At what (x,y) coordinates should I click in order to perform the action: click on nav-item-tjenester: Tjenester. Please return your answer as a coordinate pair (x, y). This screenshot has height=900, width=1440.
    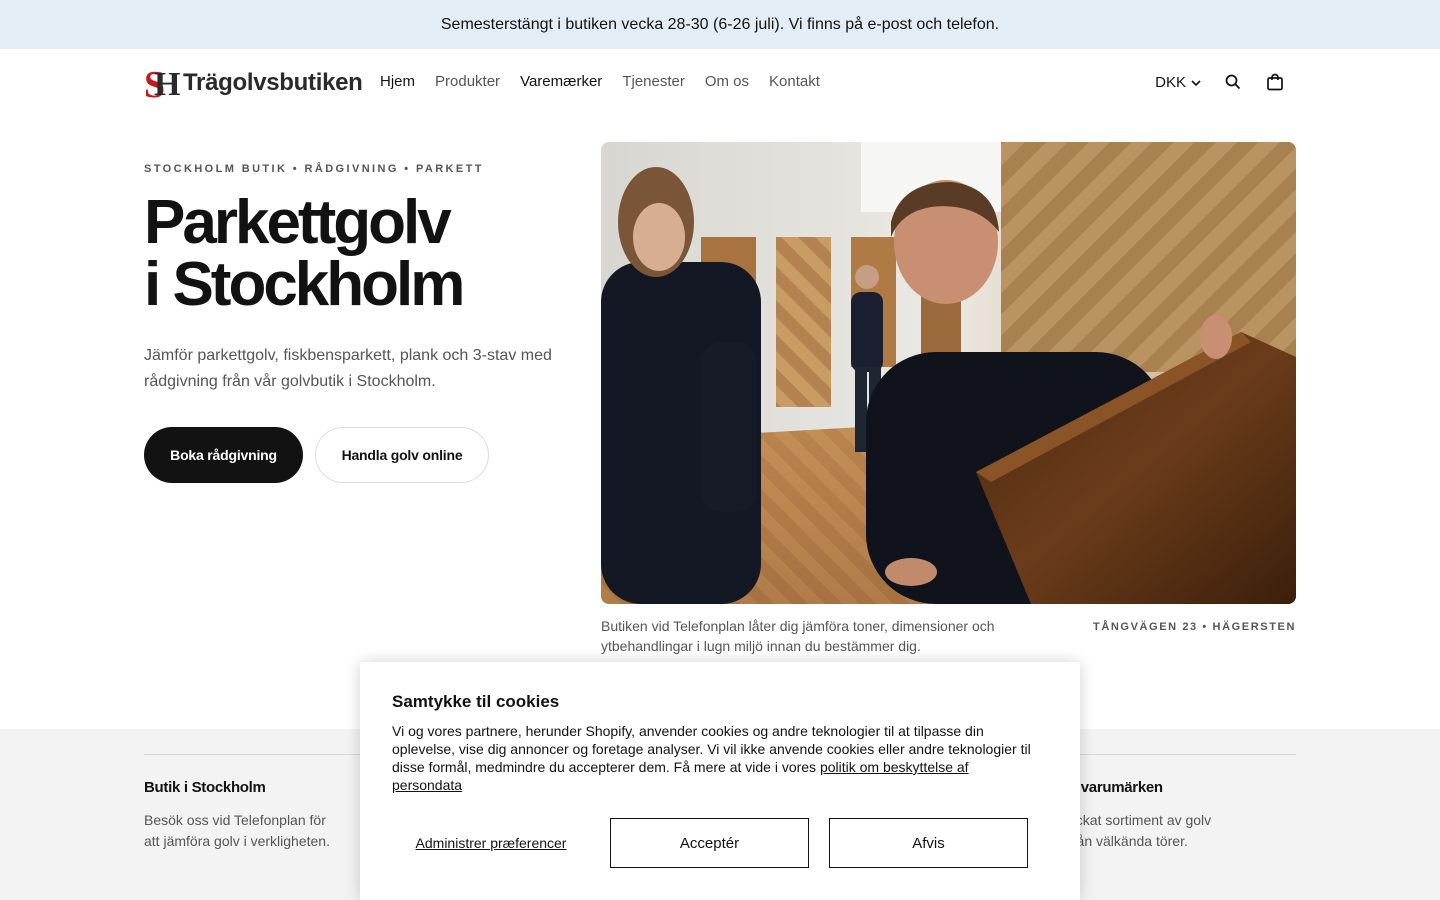
    Looking at the image, I should click on (653, 81).